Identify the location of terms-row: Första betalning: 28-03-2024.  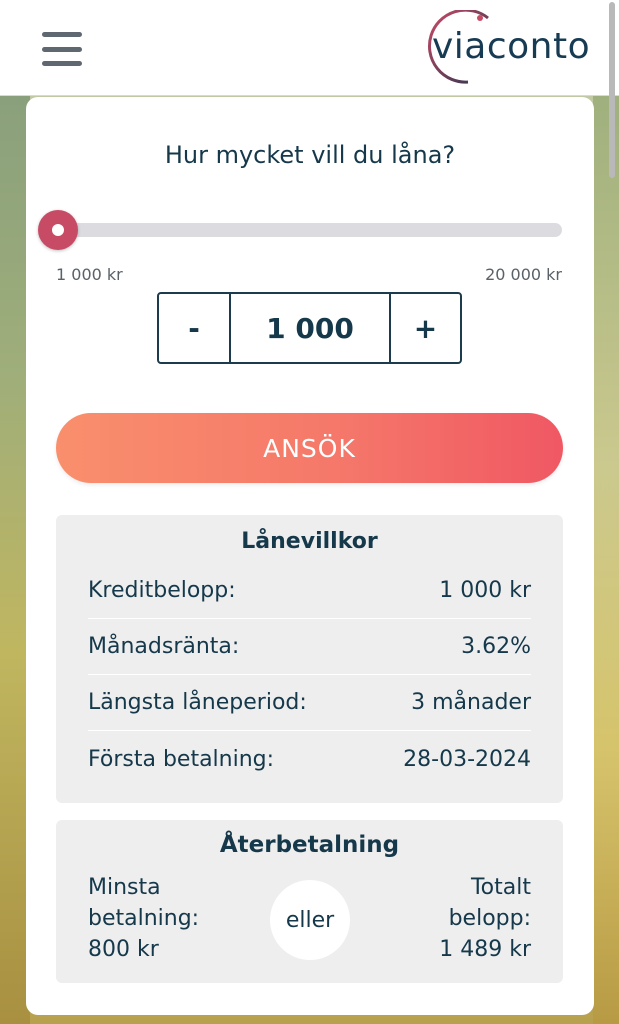
(309, 759).